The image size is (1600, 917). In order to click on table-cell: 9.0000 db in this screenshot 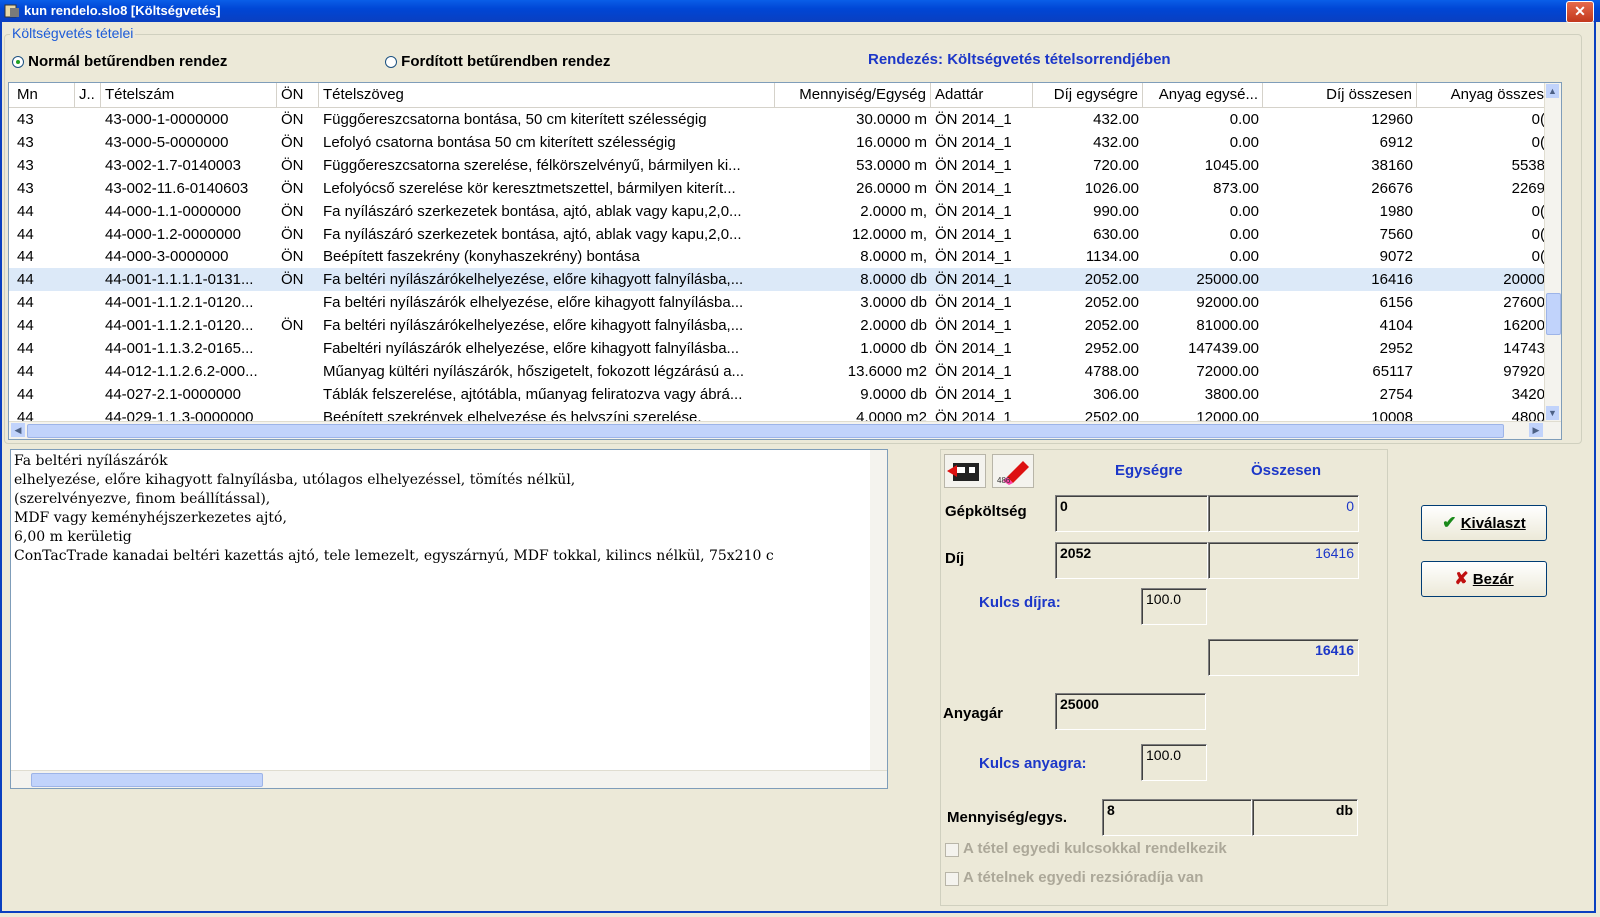, I will do `click(893, 394)`.